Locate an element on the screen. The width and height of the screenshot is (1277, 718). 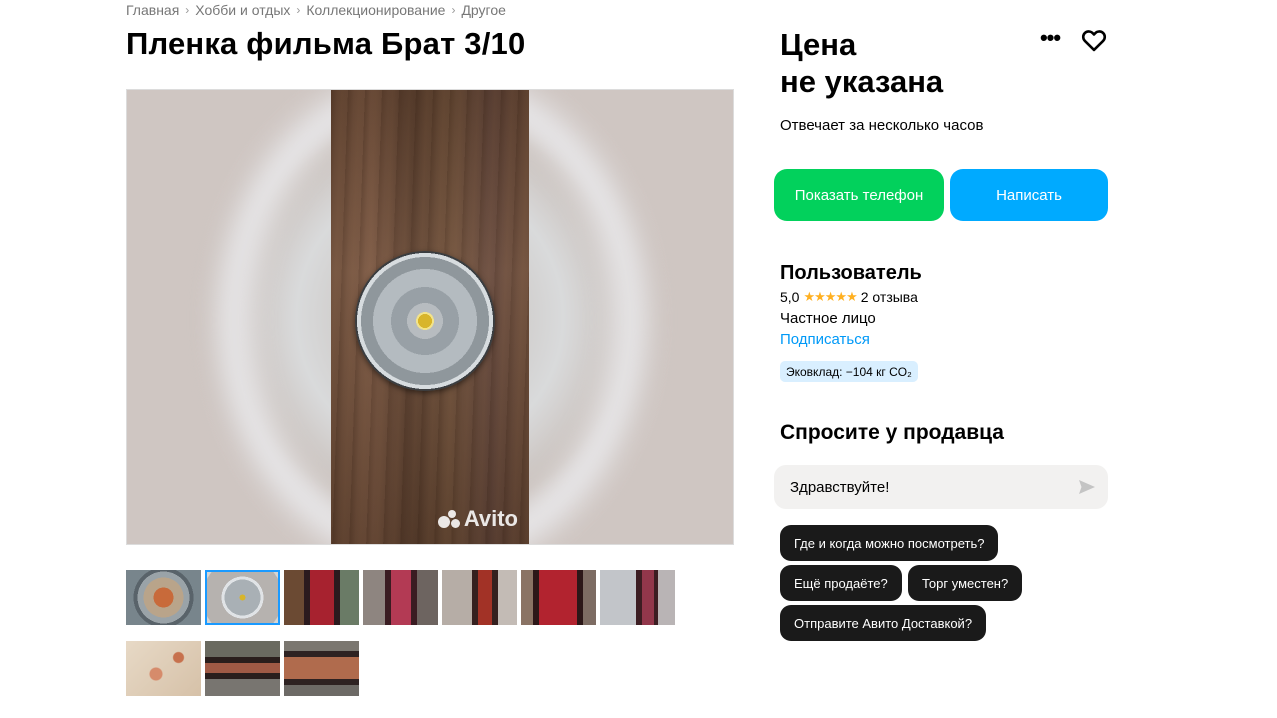
film-reel-image is located at coordinates (425, 321).